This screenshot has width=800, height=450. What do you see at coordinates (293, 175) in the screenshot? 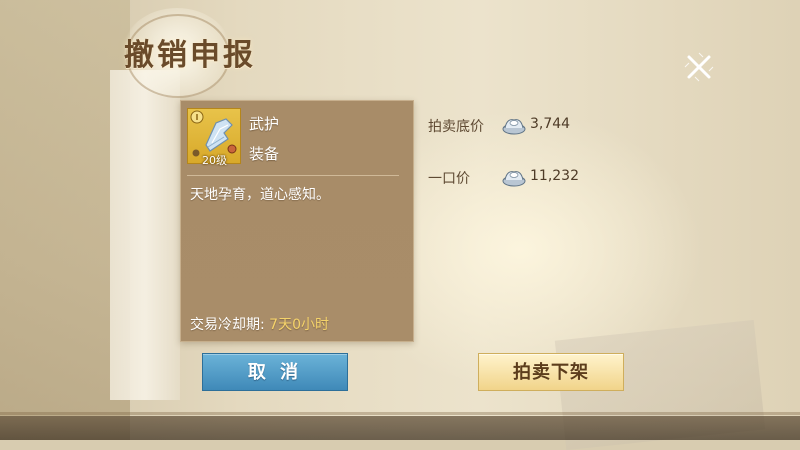
I see `divider` at bounding box center [293, 175].